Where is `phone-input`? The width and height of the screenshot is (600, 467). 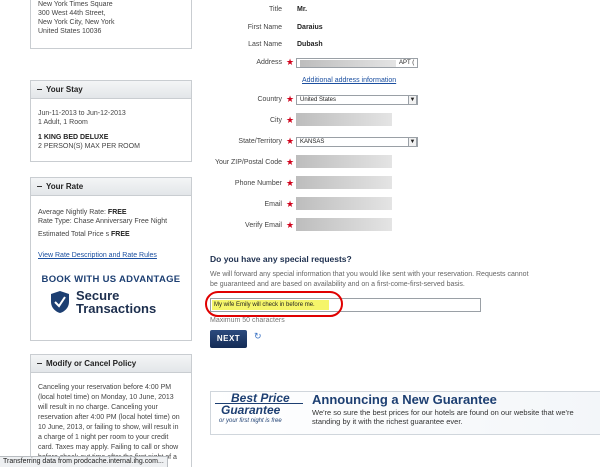 phone-input is located at coordinates (344, 182).